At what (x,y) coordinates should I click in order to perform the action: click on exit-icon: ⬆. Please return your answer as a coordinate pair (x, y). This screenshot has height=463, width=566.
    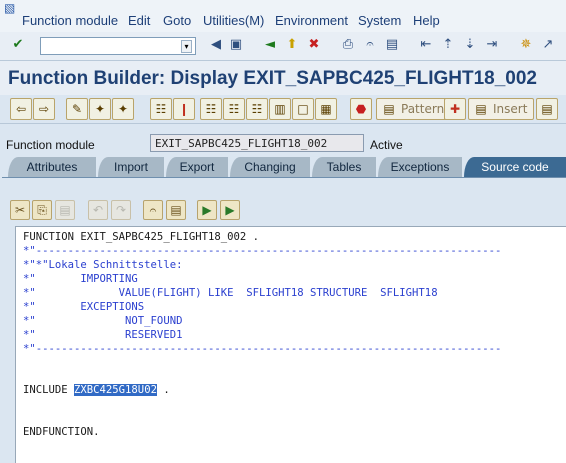
    Looking at the image, I should click on (292, 45).